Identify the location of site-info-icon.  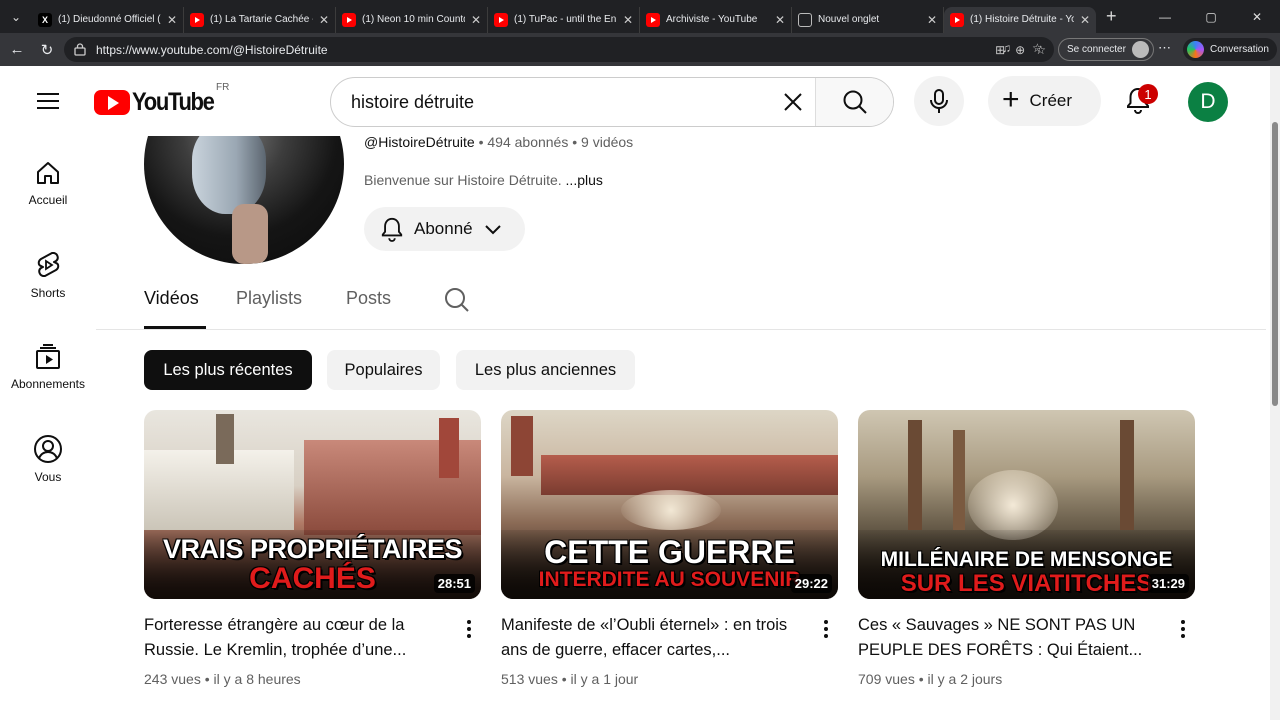
(80, 50).